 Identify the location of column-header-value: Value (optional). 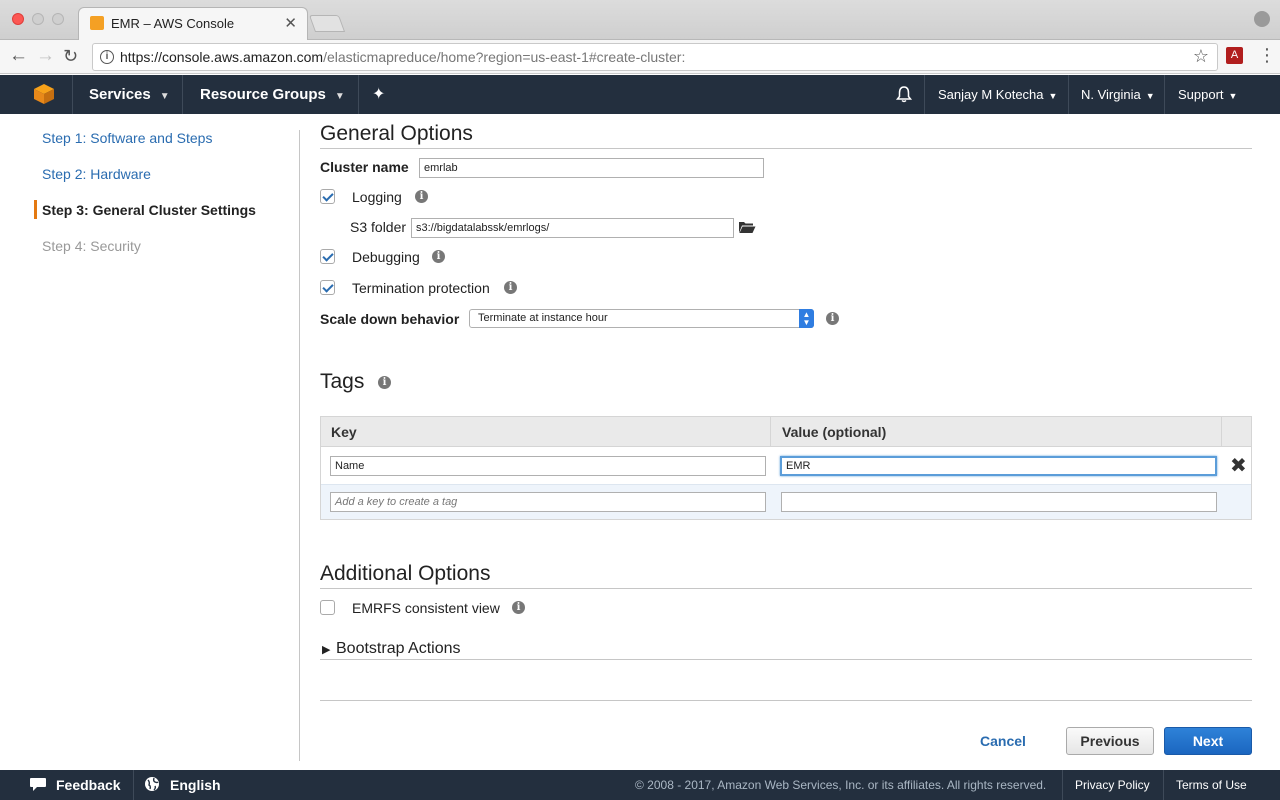
(834, 432).